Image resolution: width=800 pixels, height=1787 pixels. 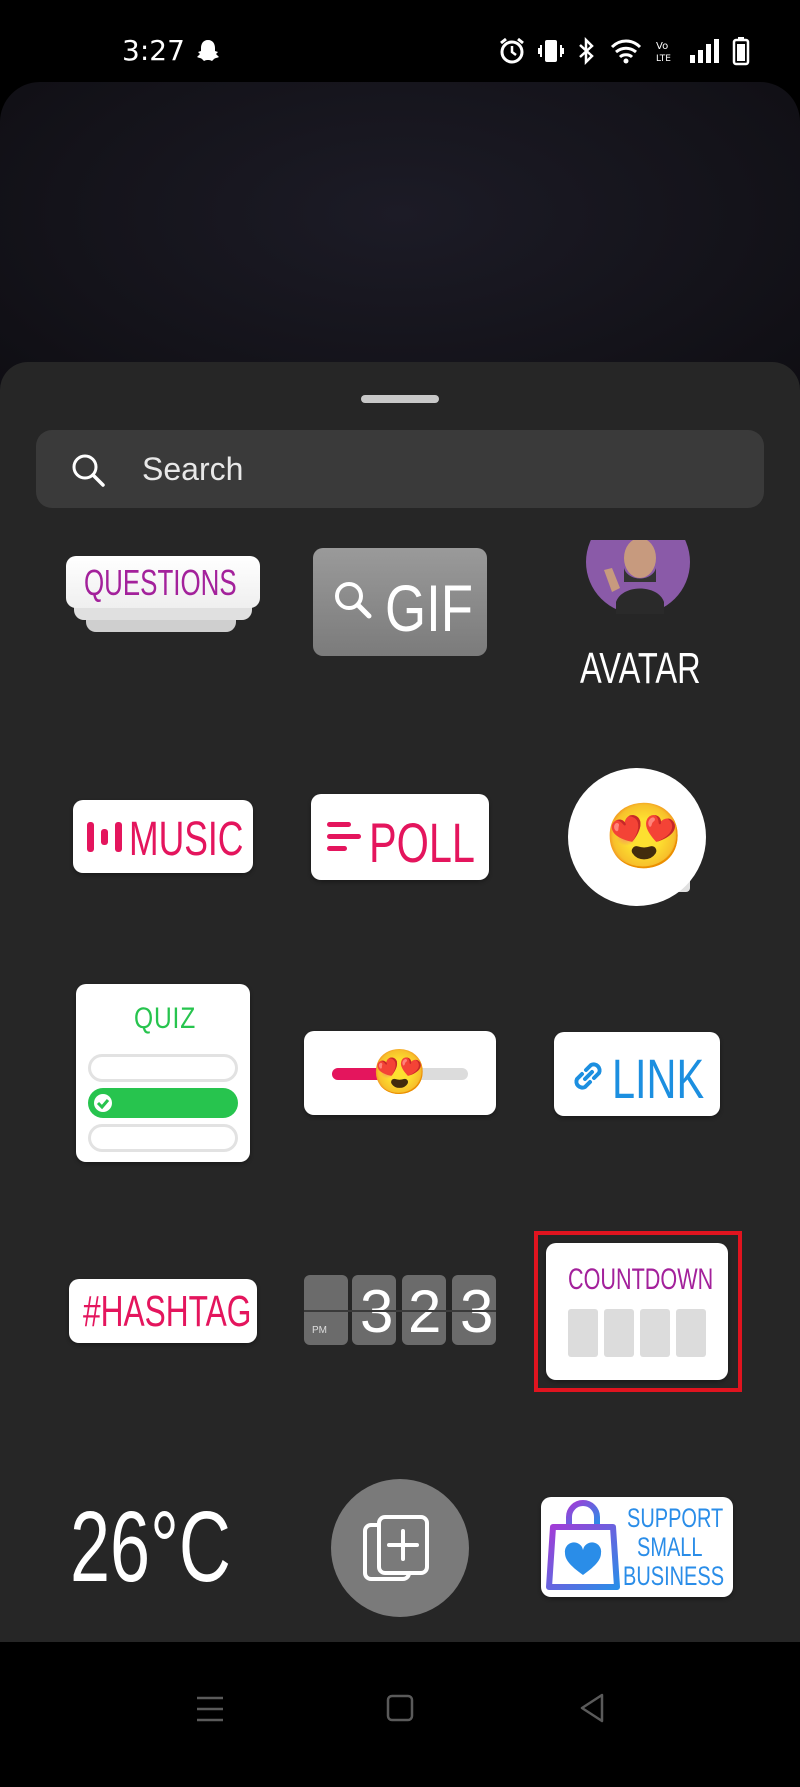 I want to click on svg-text: LTE, so click(x=663, y=59).